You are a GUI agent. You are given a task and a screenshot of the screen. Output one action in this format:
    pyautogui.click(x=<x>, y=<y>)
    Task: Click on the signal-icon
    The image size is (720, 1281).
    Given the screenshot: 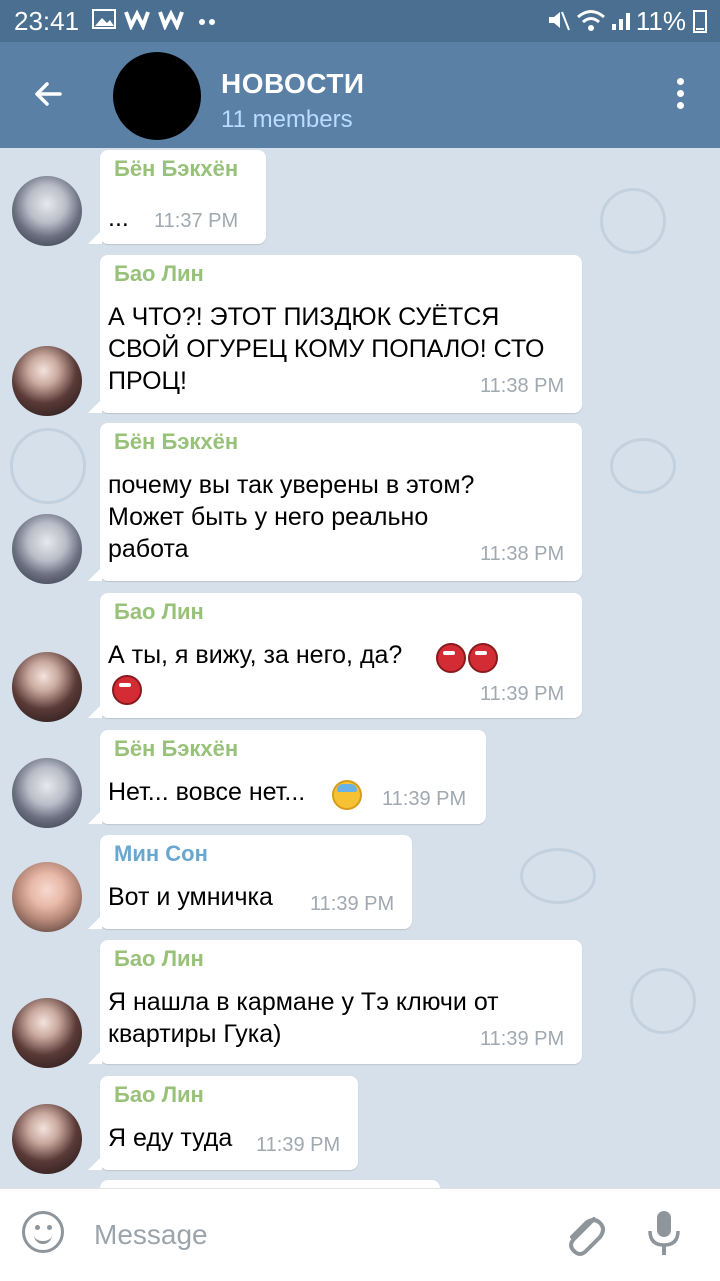 What is the action you would take?
    pyautogui.click(x=621, y=21)
    